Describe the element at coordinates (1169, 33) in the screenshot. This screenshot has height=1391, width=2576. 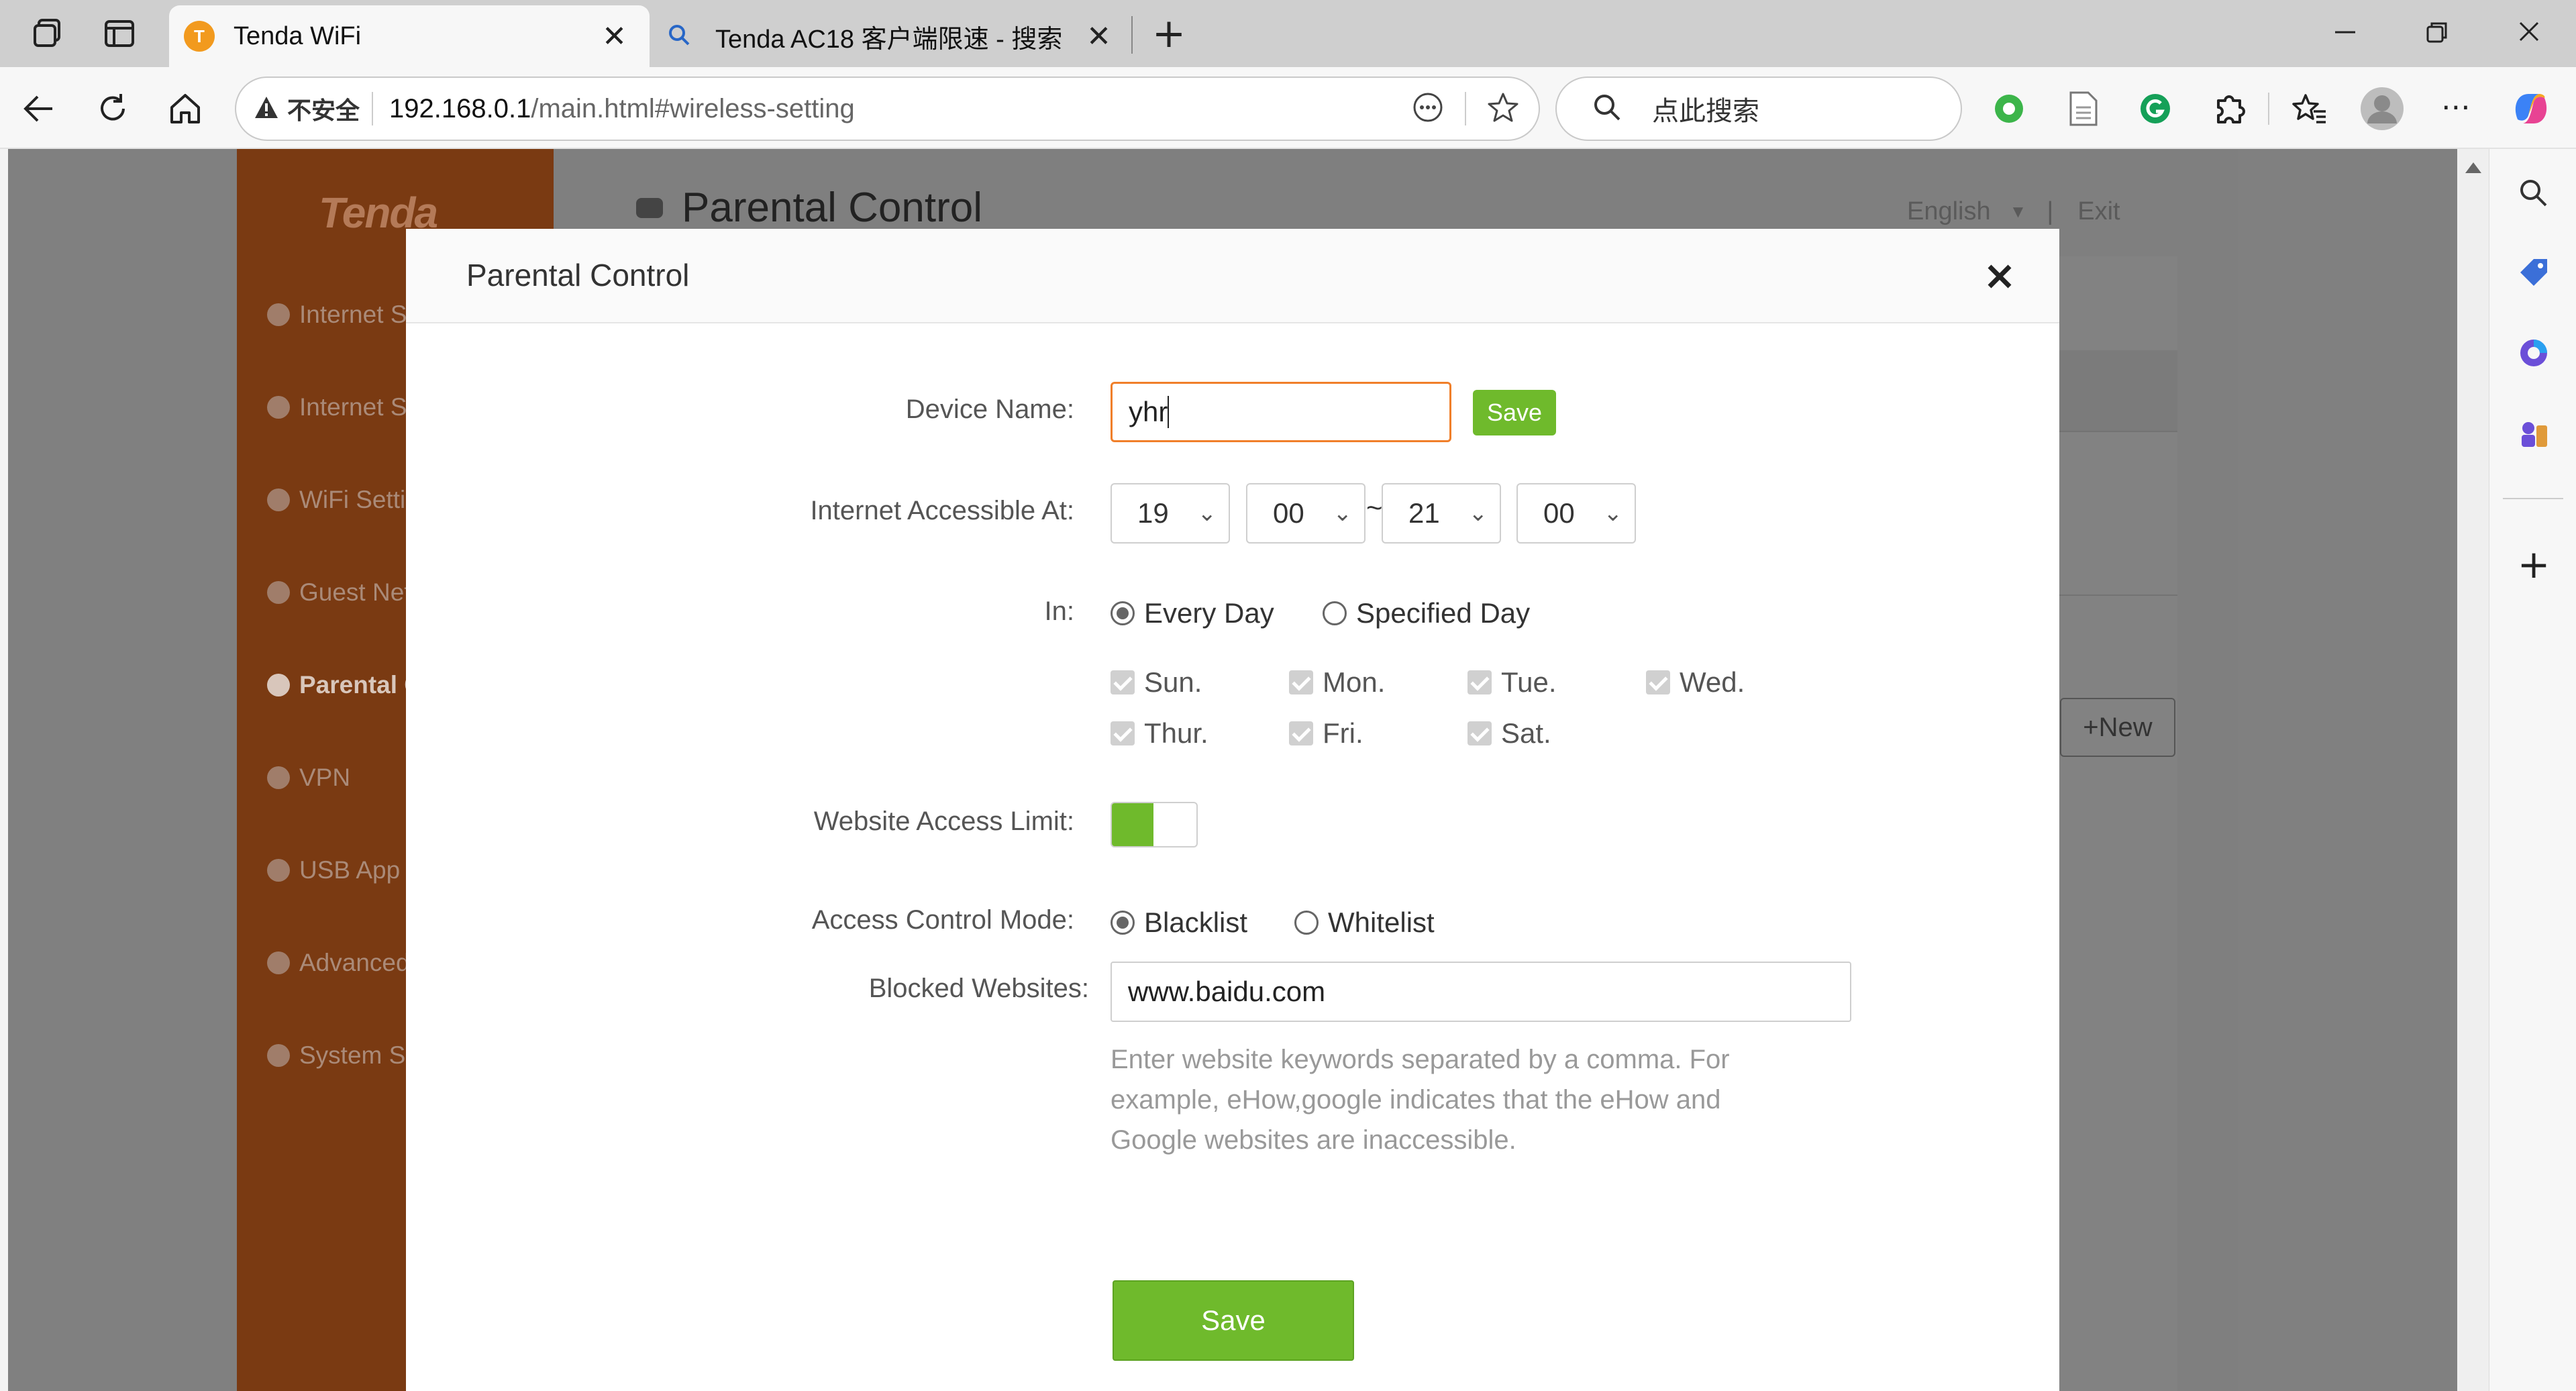
I see `new-tab-icon: +` at that location.